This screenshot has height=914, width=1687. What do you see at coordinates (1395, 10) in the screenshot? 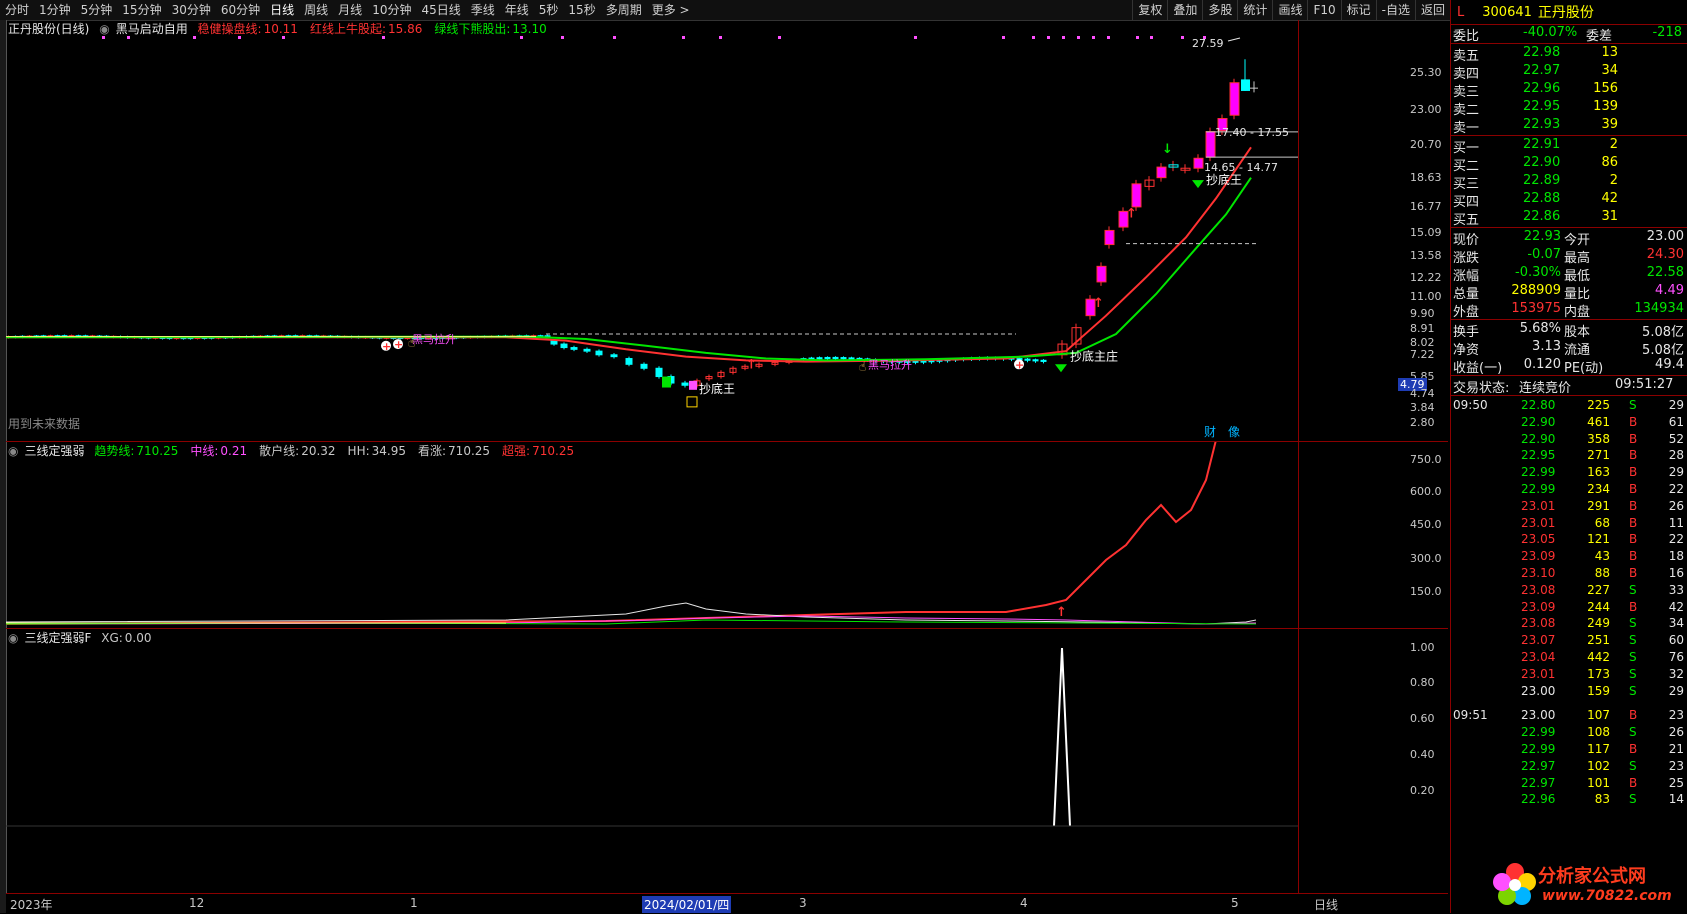
I see `toolbar-button-7: -自选` at bounding box center [1395, 10].